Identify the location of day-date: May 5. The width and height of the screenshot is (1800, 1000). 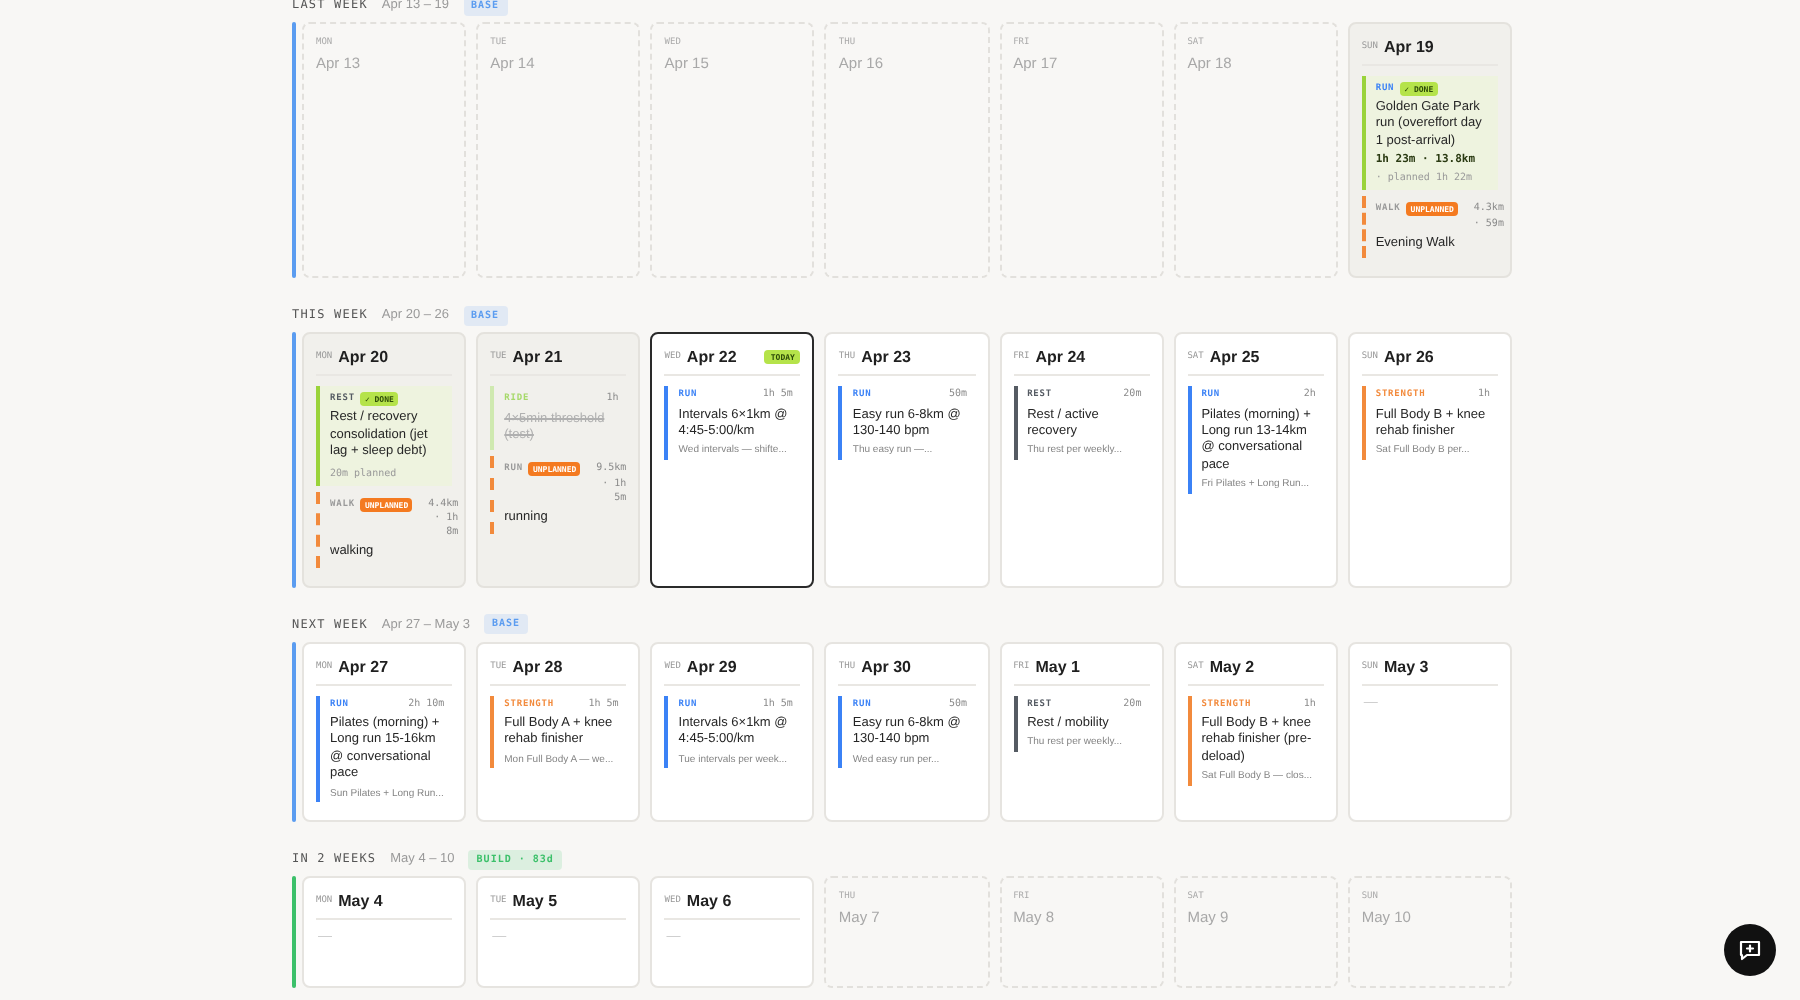
(535, 901).